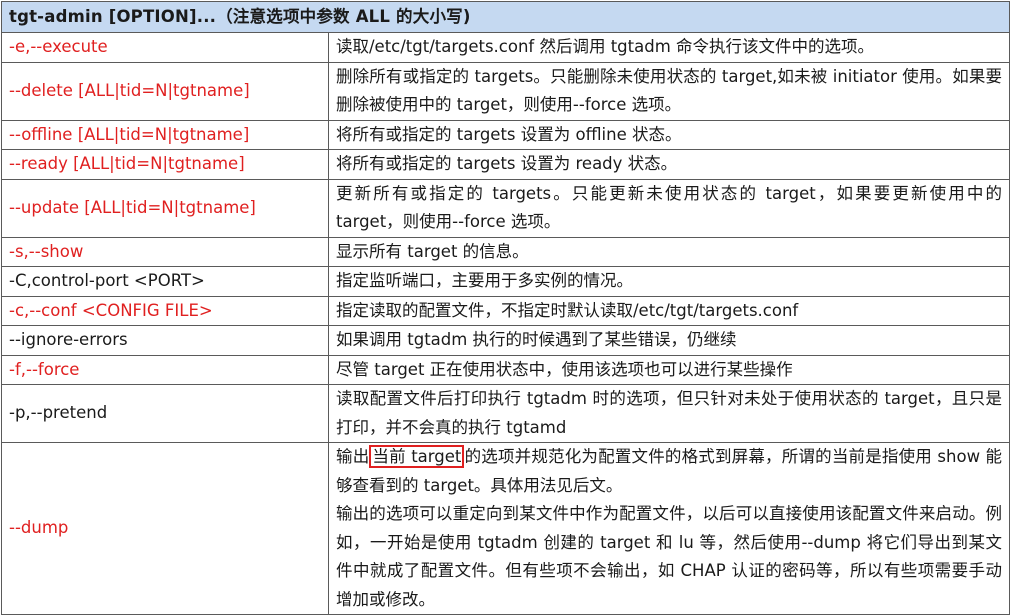  I want to click on option-cell: --update [ALL|tid=N|tgtname], so click(165, 208).